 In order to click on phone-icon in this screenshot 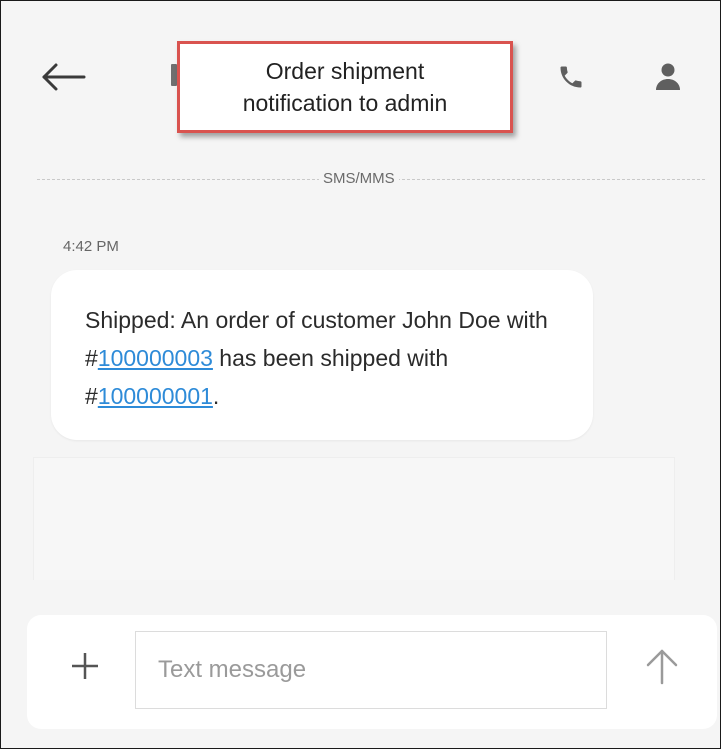, I will do `click(571, 77)`.